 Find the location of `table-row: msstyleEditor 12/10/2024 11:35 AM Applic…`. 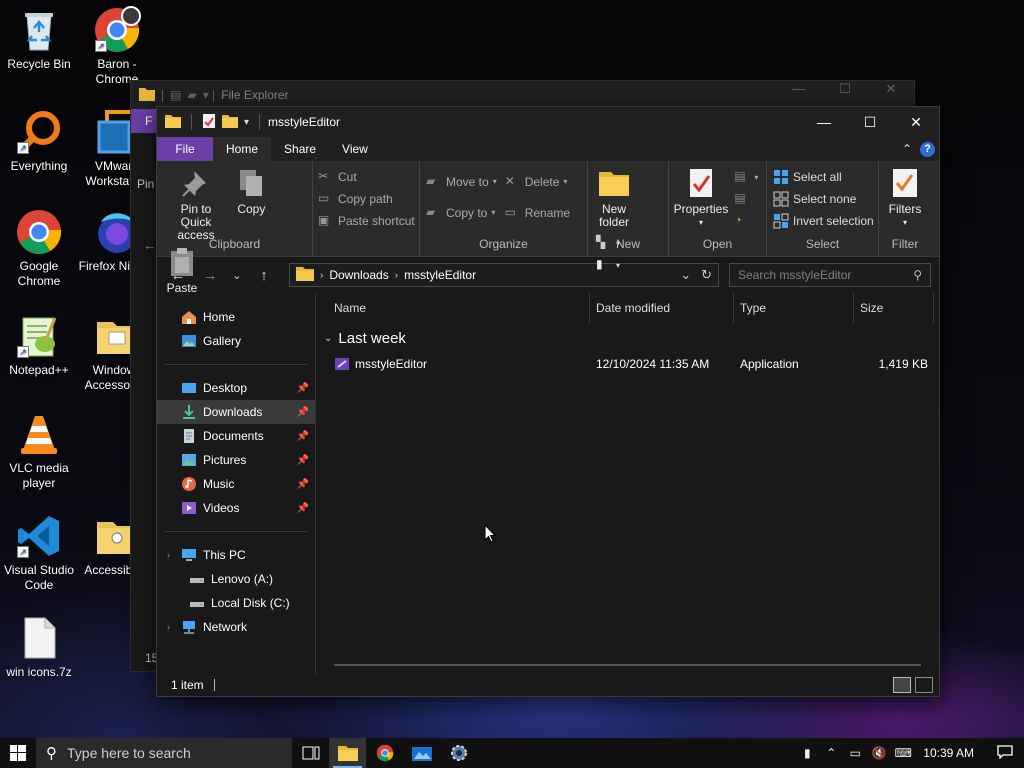

table-row: msstyleEditor 12/10/2024 11:35 AM Applic… is located at coordinates (627, 364).